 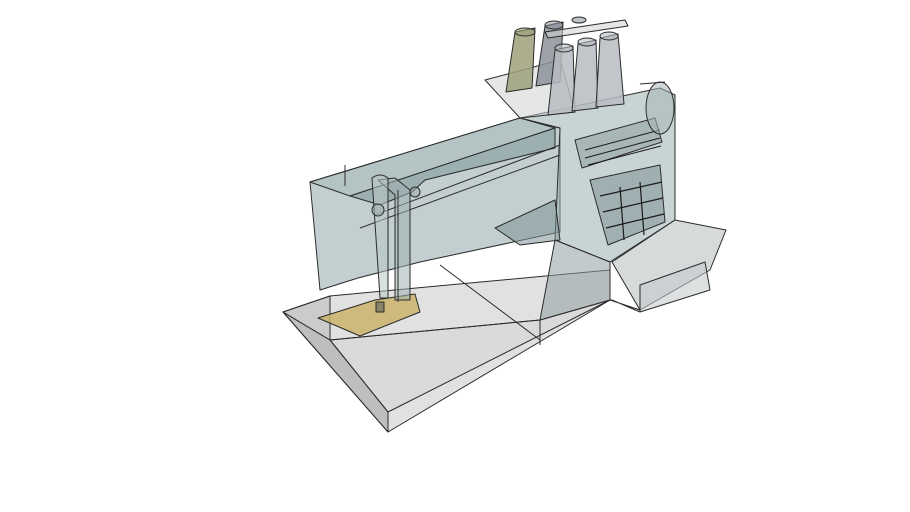 I want to click on spool-olive-icon, so click(x=520, y=60).